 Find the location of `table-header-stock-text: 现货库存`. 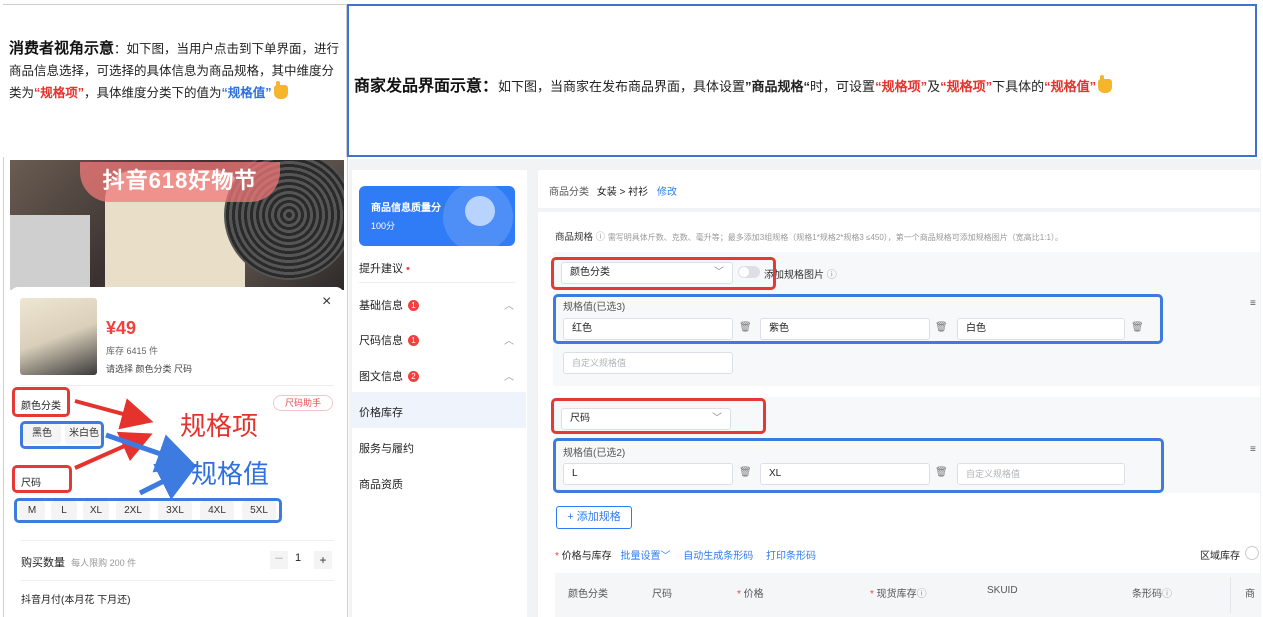

table-header-stock-text: 现货库存 is located at coordinates (896, 594).